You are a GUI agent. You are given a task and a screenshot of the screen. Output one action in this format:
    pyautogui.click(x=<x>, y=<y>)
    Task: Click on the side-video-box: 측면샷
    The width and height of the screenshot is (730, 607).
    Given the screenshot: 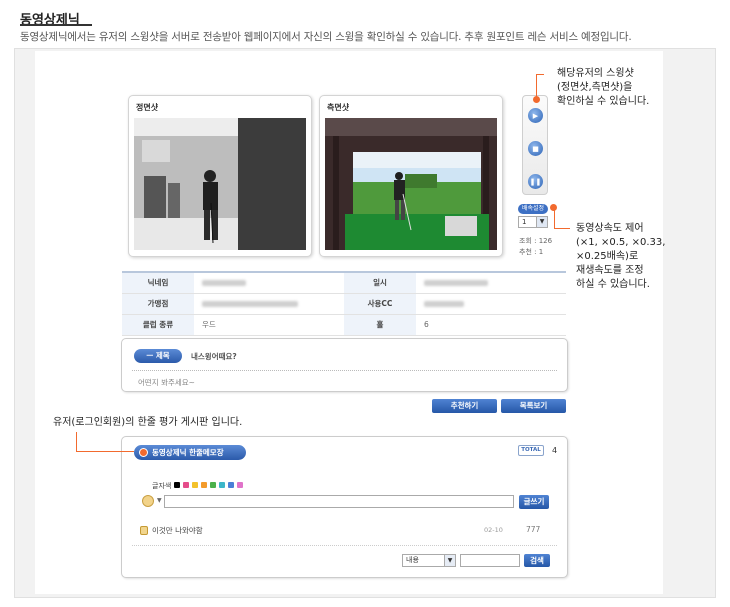 What is the action you would take?
    pyautogui.click(x=411, y=176)
    